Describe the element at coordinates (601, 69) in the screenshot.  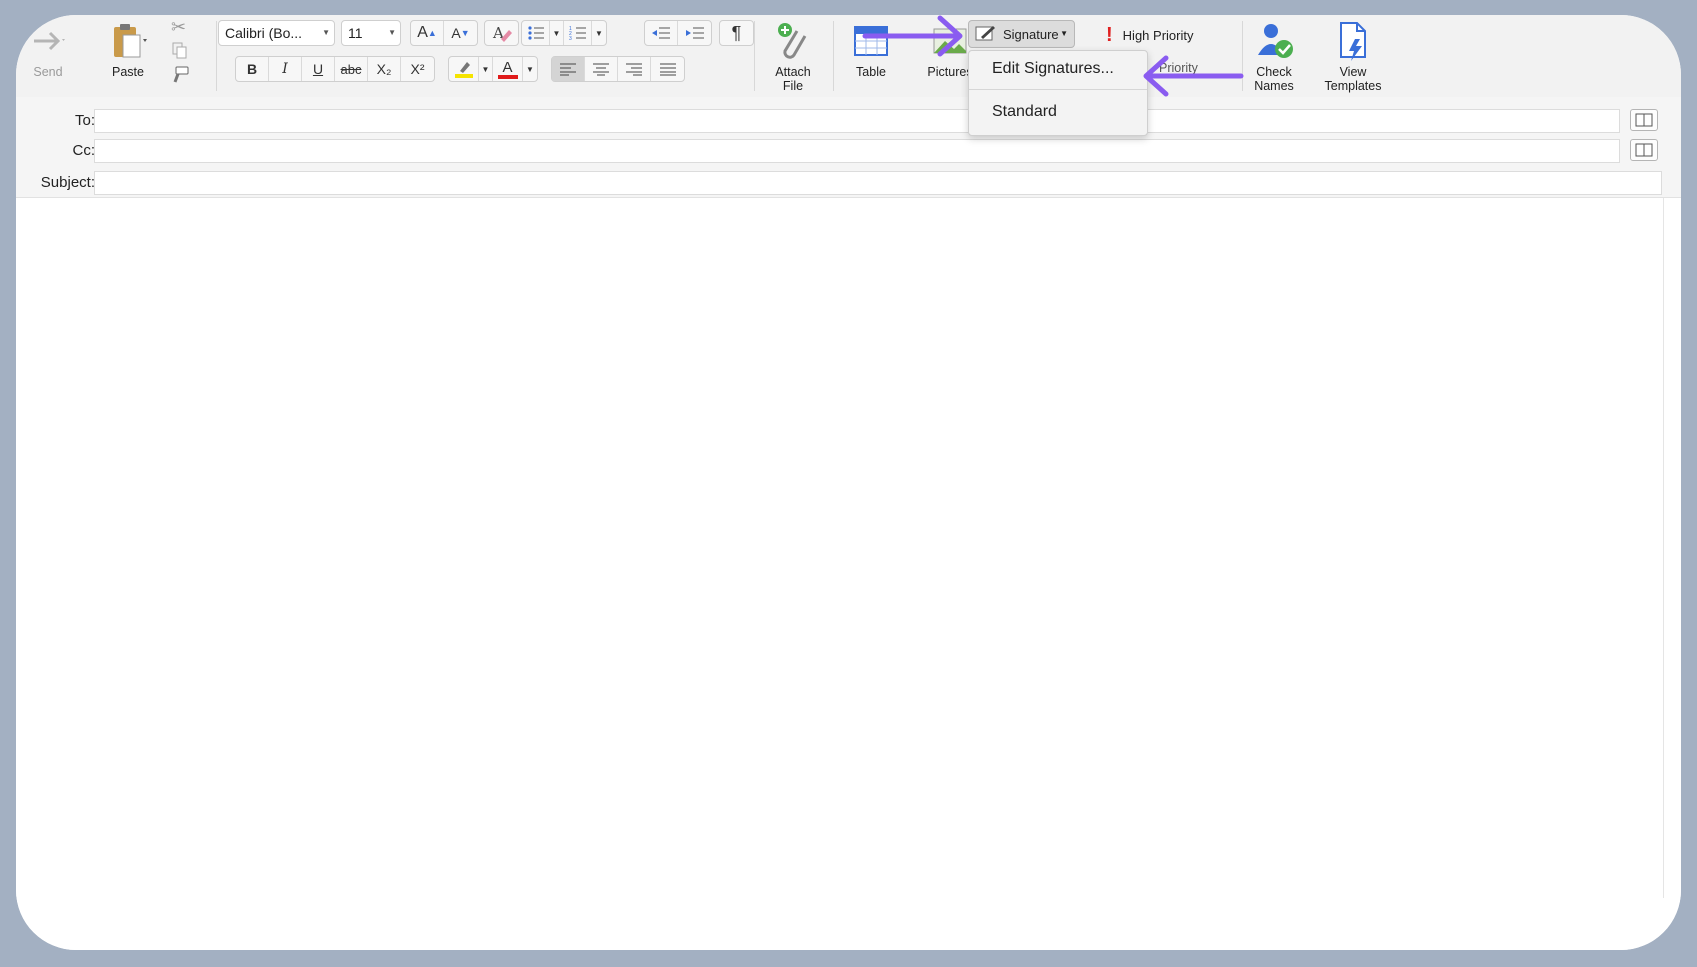
I see `align-center-icon` at that location.